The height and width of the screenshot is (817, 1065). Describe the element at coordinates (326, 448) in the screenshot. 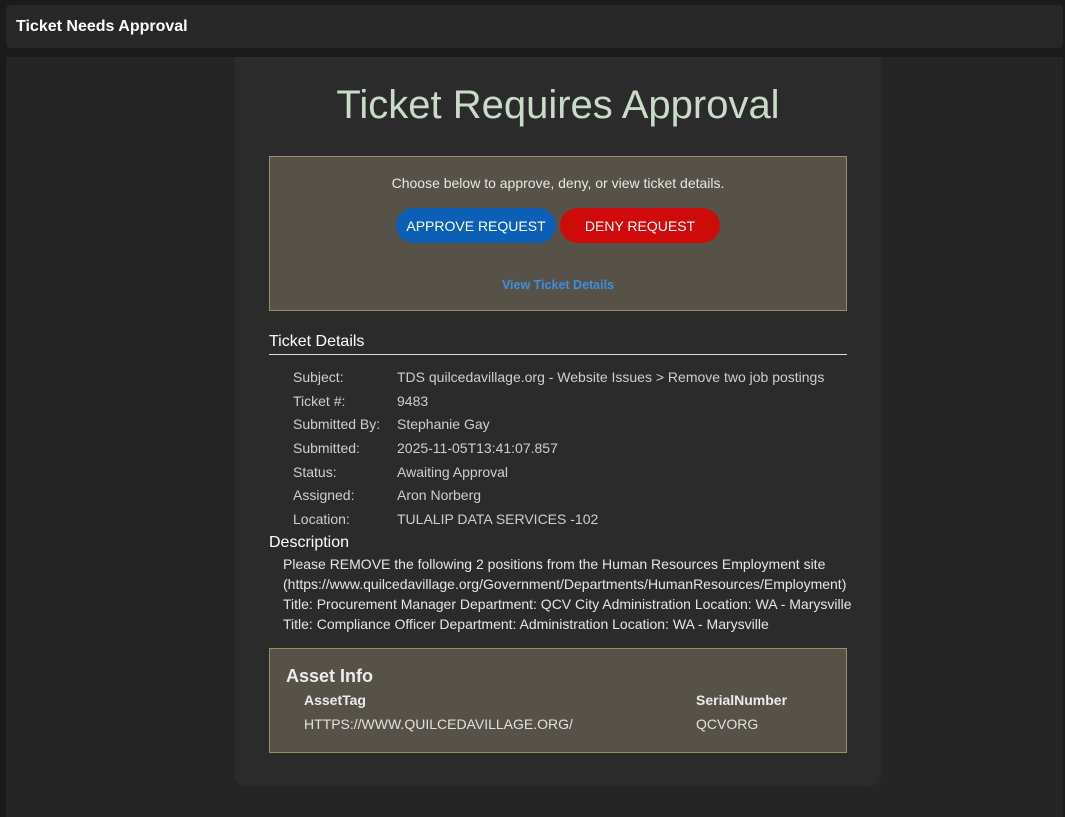

I see `detail-label: Submitted:` at that location.